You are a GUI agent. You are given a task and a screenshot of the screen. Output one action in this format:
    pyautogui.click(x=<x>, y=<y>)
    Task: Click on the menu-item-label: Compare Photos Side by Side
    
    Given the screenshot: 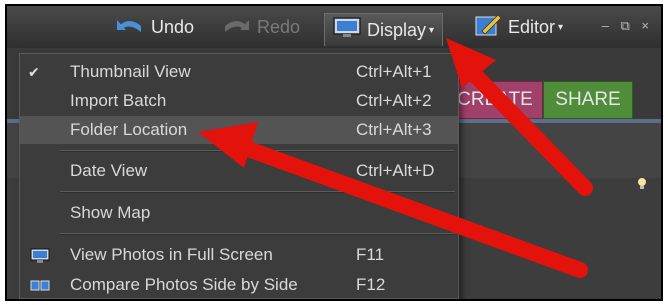 What is the action you would take?
    pyautogui.click(x=184, y=284)
    